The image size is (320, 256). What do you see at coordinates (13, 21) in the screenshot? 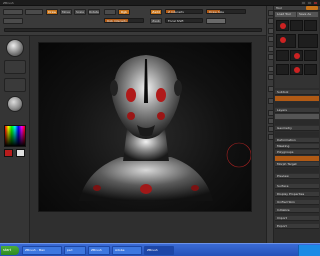
I see `edit-button` at bounding box center [13, 21].